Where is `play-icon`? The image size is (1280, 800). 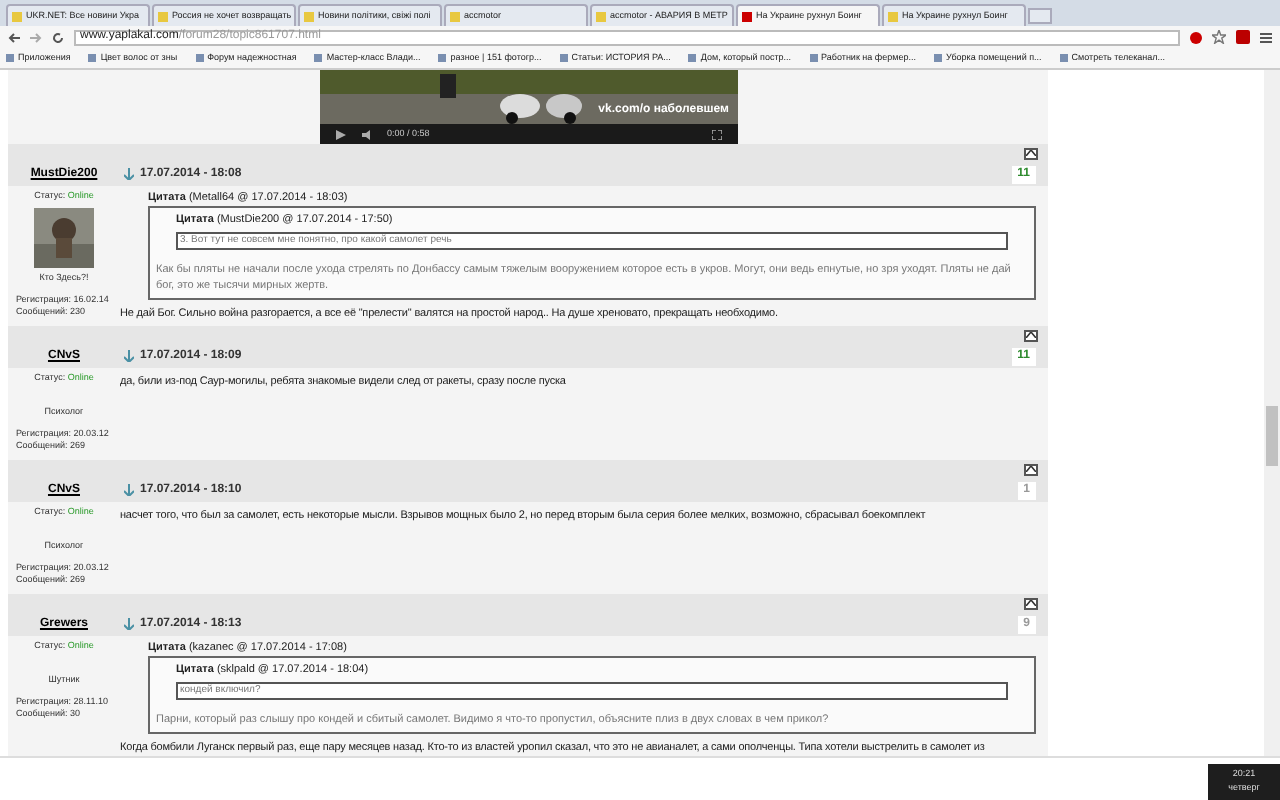 play-icon is located at coordinates (340, 134).